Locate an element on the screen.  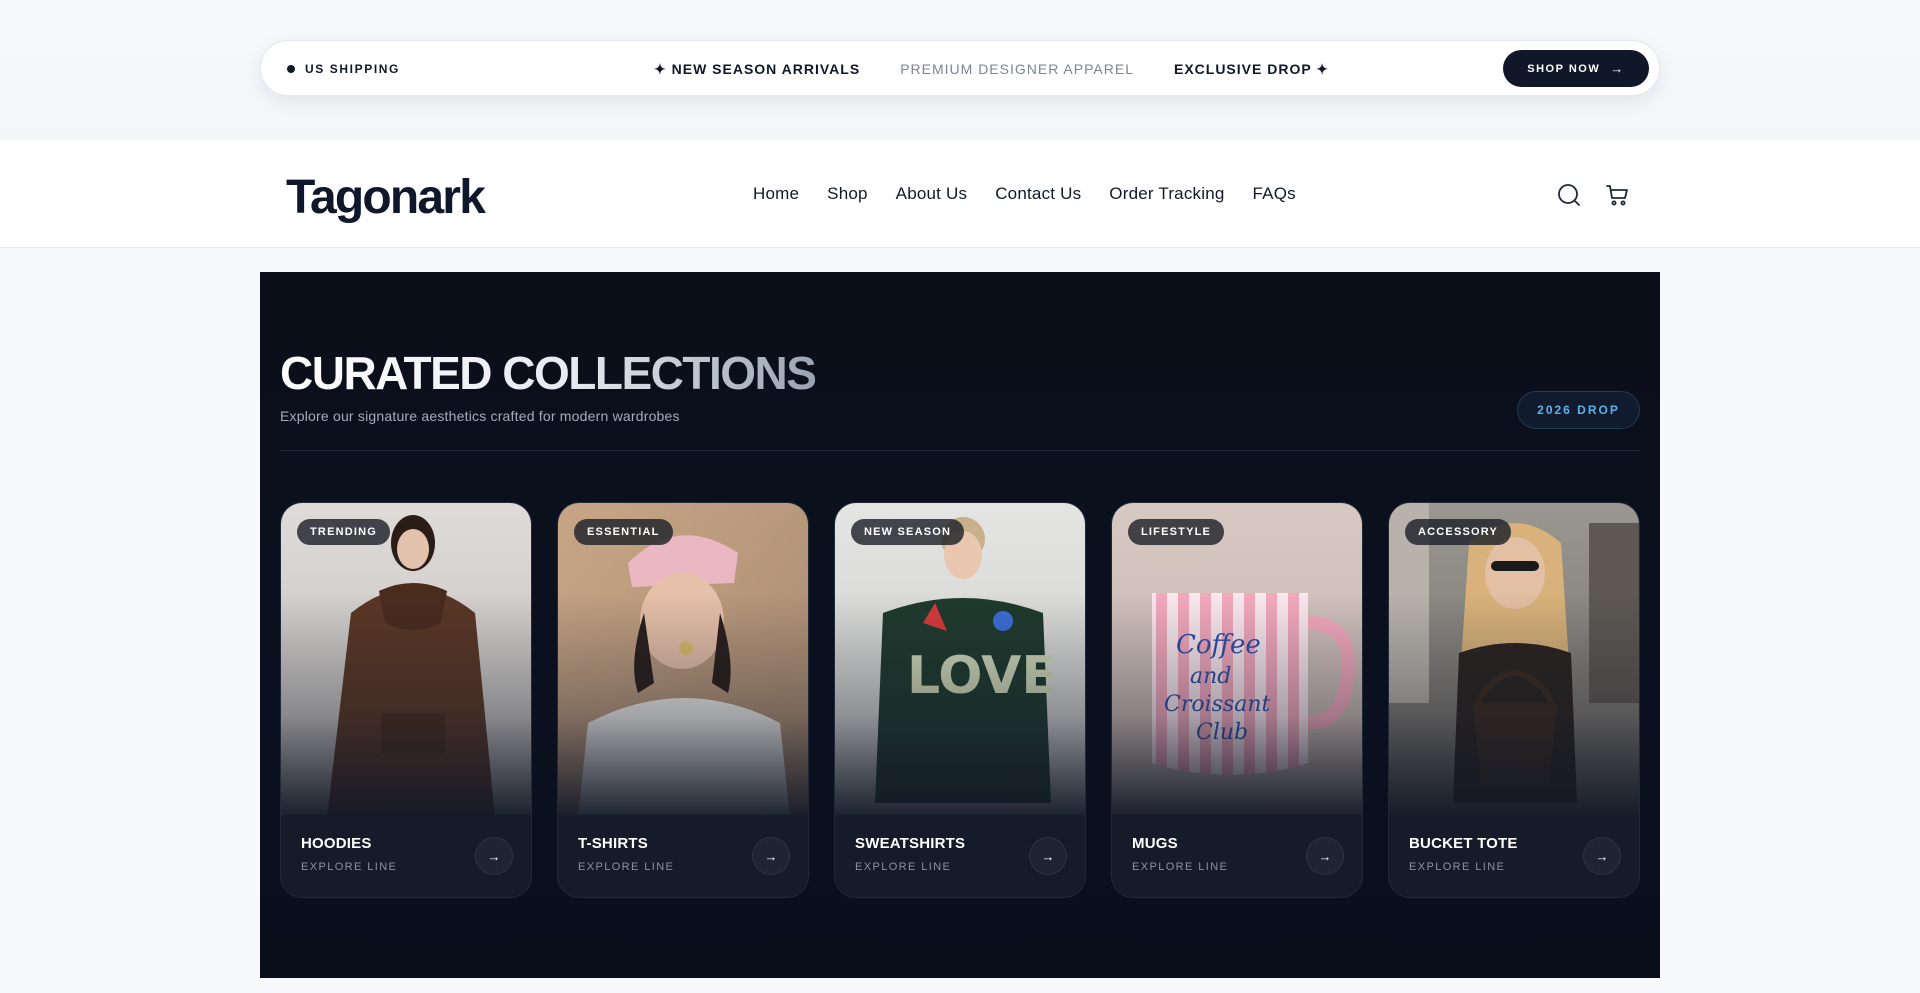
section-divider is located at coordinates (960, 450).